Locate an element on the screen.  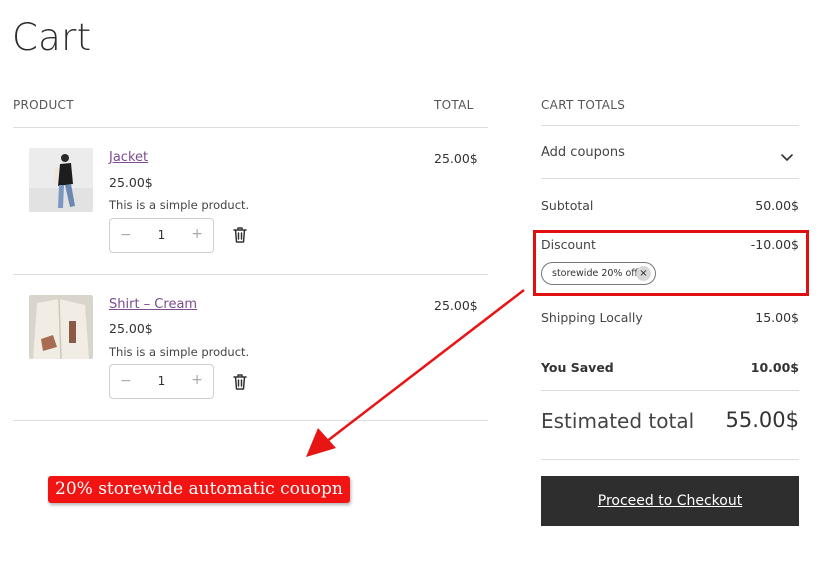
you-saved-label: You Saved is located at coordinates (577, 367).